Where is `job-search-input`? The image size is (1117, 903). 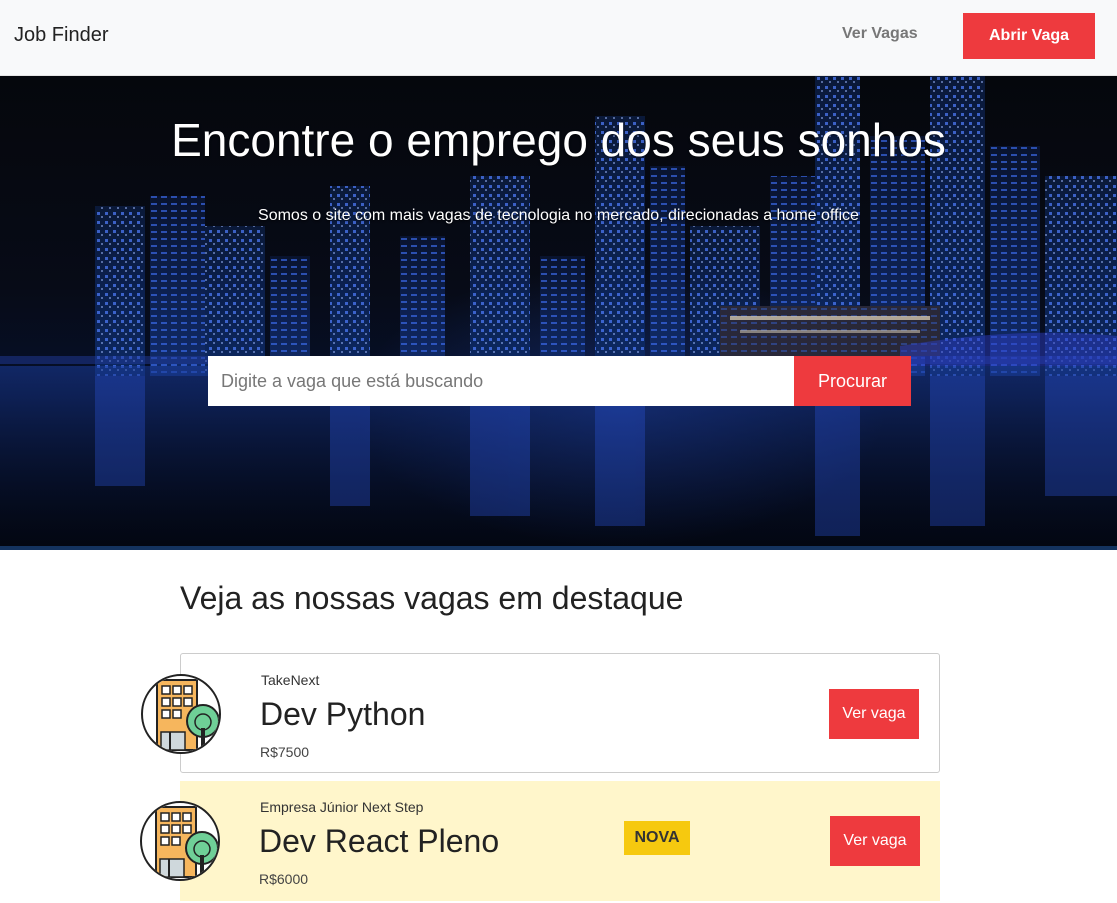 job-search-input is located at coordinates (501, 381).